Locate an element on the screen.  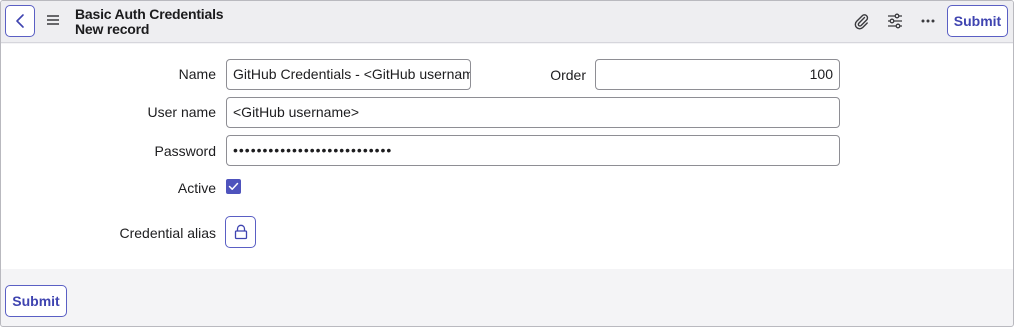
record-title: Basic Auth Credentials New record is located at coordinates (149, 21).